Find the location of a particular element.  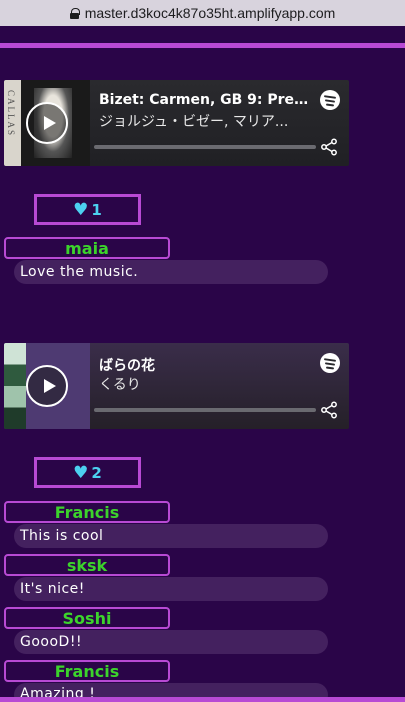

like-count: 2 is located at coordinates (96, 472).